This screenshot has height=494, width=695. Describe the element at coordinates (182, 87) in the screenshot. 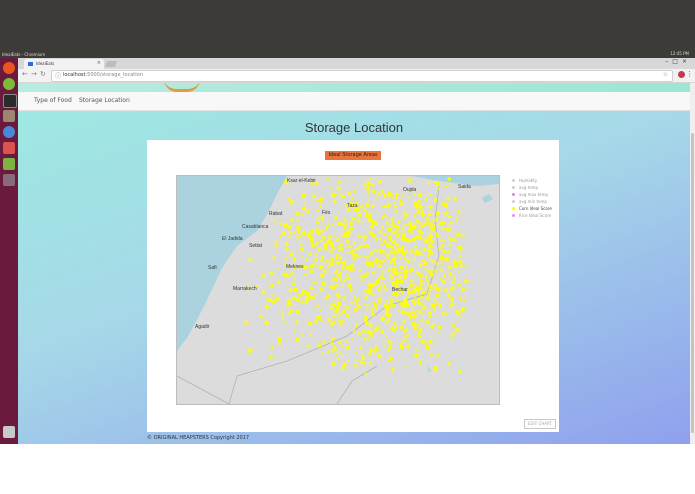

I see `site-logo` at that location.